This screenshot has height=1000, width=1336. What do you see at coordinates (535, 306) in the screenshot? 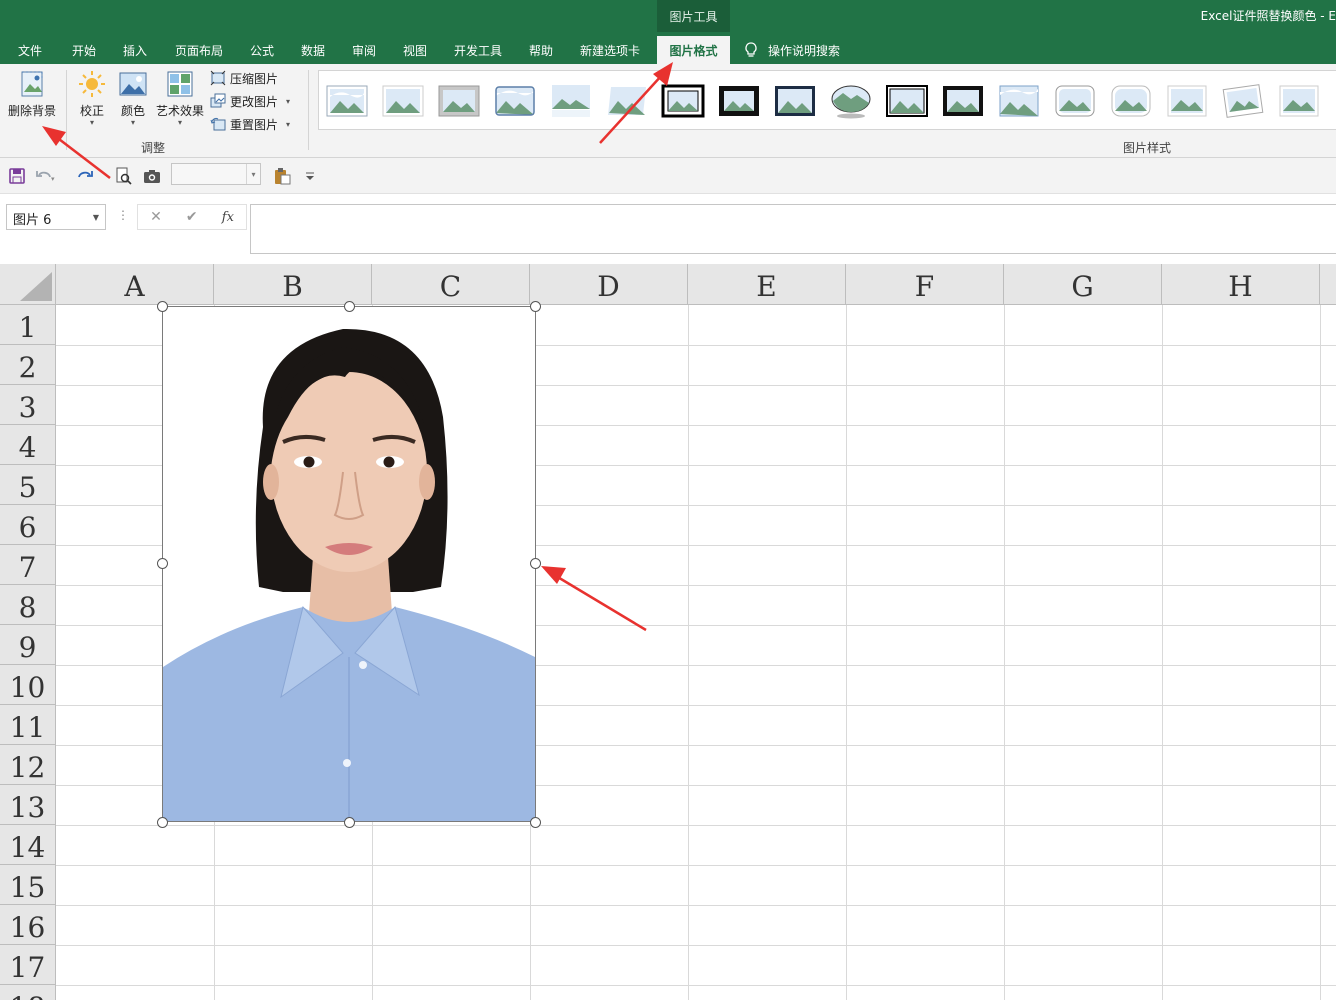
I see `resize-handle-top-right` at bounding box center [535, 306].